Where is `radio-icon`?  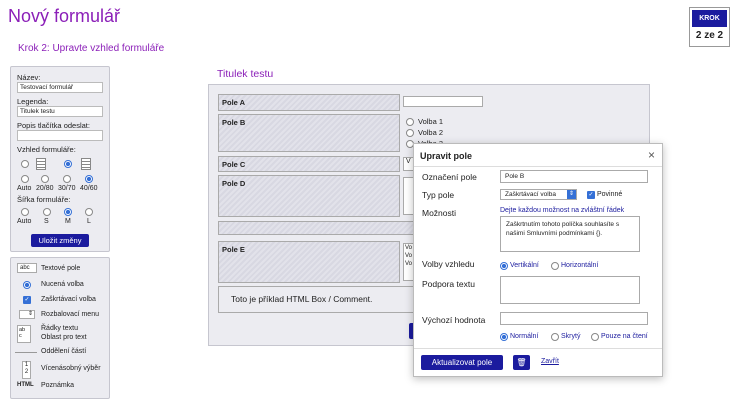 radio-icon is located at coordinates (27, 285).